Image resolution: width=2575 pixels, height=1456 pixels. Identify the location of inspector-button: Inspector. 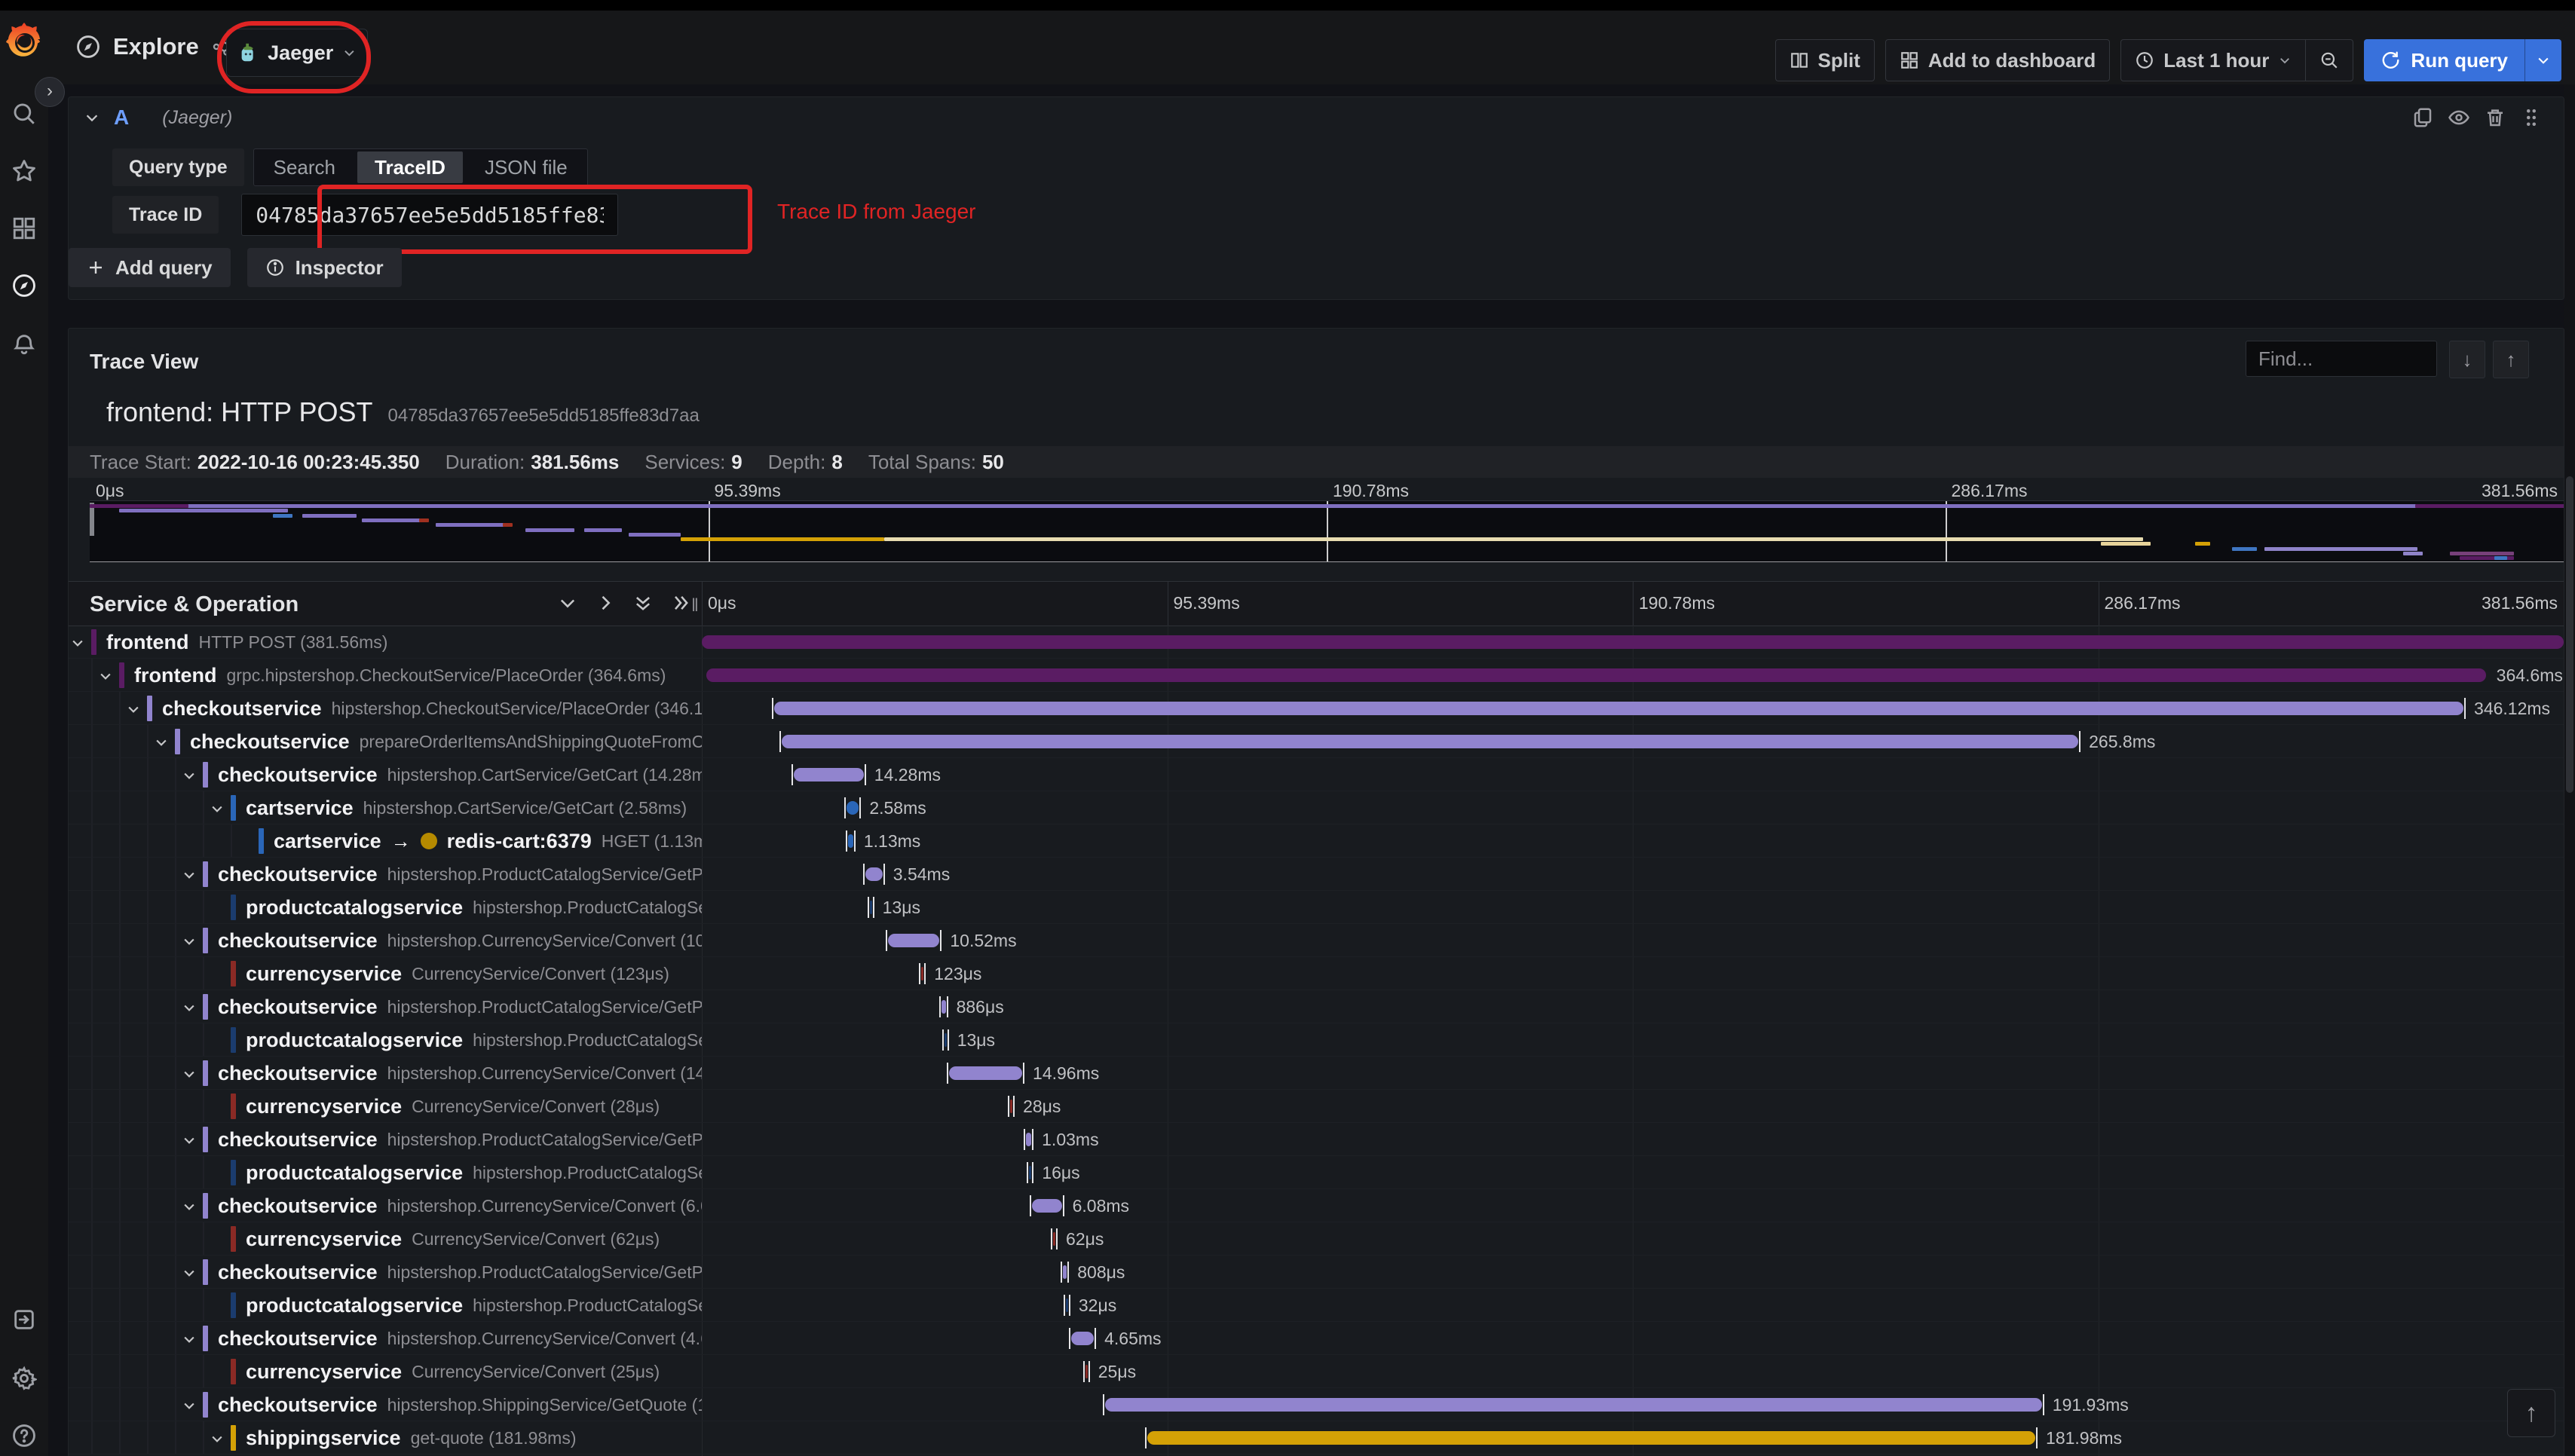
(324, 267).